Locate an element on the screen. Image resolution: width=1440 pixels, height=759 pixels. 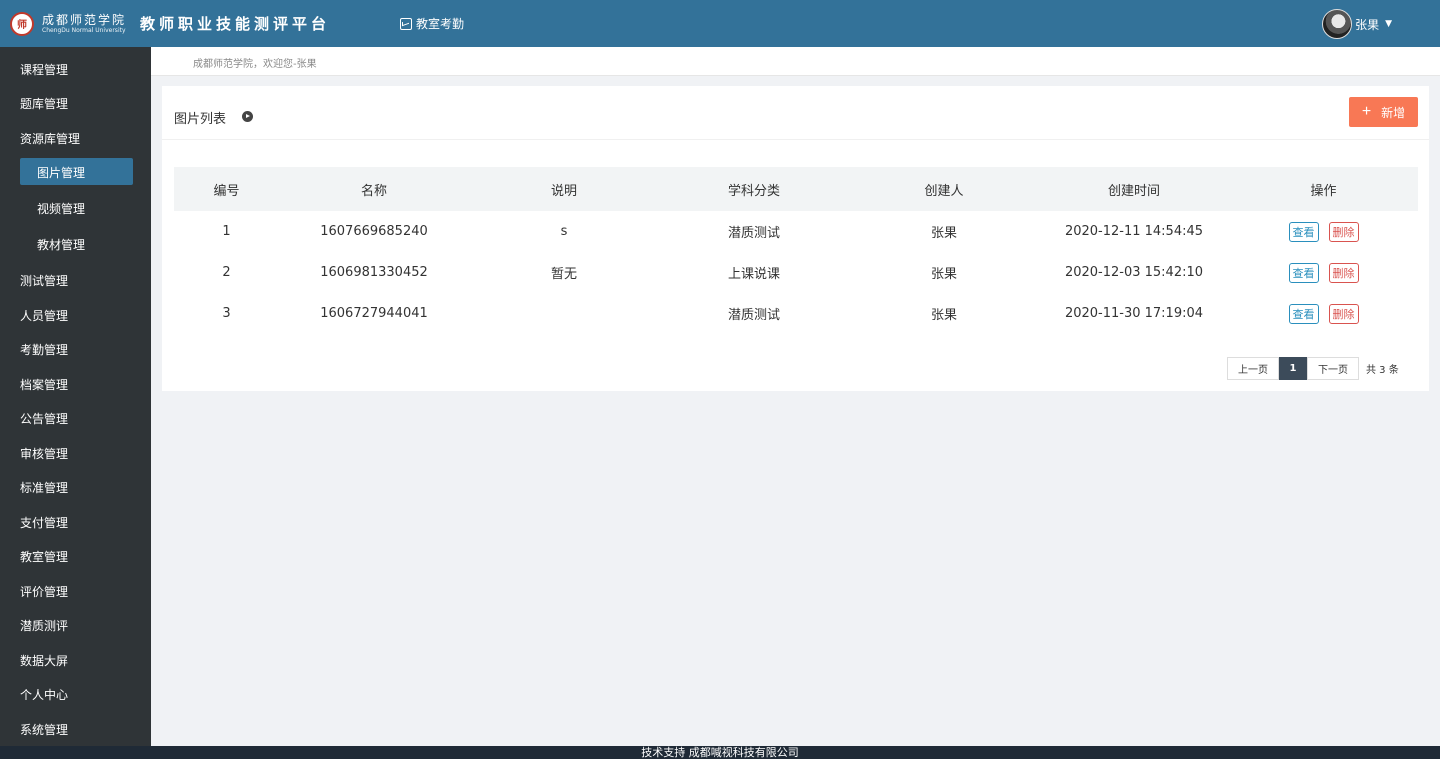
cell-desc: s is located at coordinates (564, 231).